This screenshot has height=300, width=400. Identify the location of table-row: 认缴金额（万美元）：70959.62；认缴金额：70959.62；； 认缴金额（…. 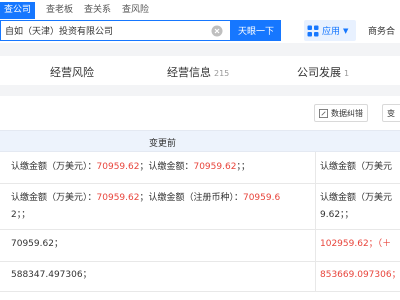
(200, 168).